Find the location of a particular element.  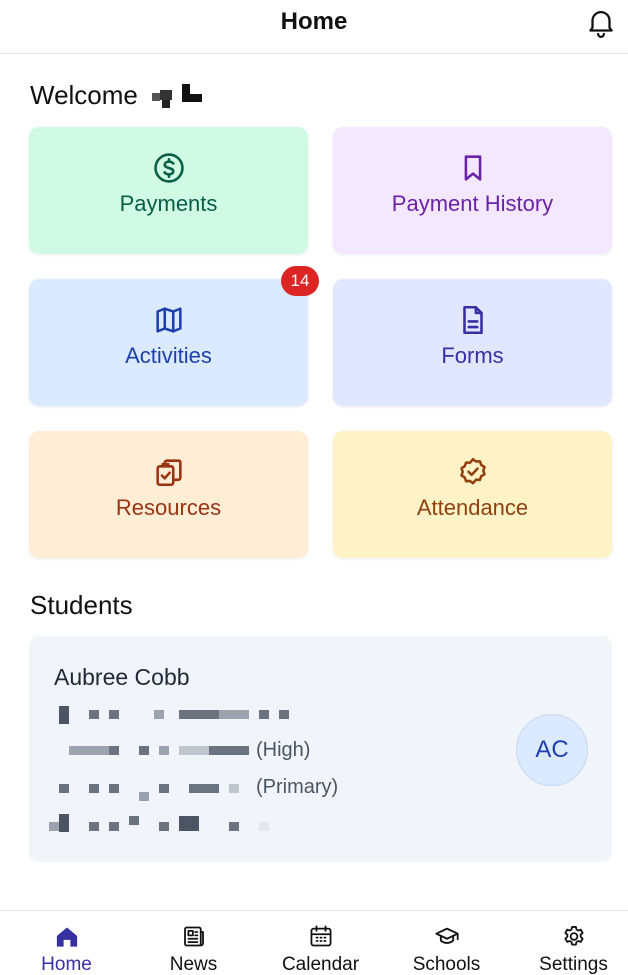

welcome-label: Welcome is located at coordinates (84, 95).